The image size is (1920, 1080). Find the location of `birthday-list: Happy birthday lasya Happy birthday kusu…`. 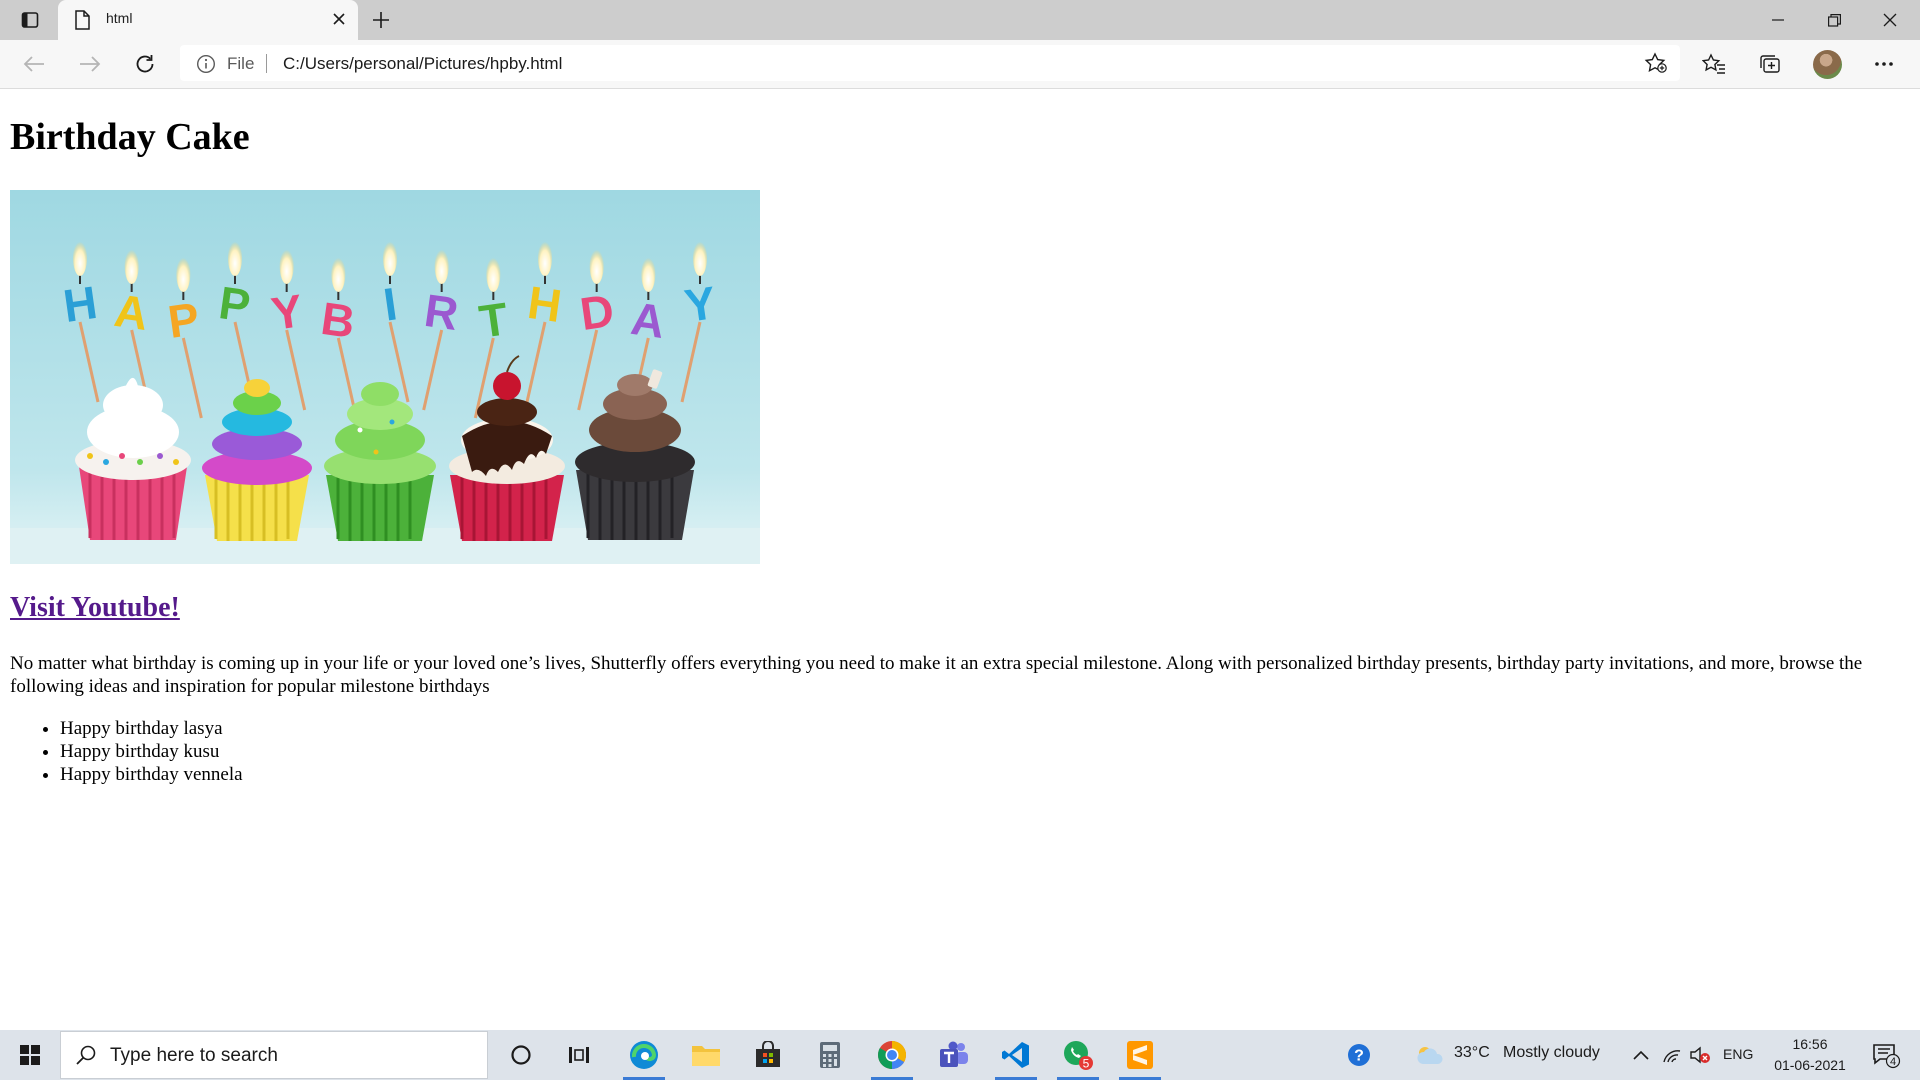

birthday-list: Happy birthday lasya Happy birthday kusu… is located at coordinates (126, 751).